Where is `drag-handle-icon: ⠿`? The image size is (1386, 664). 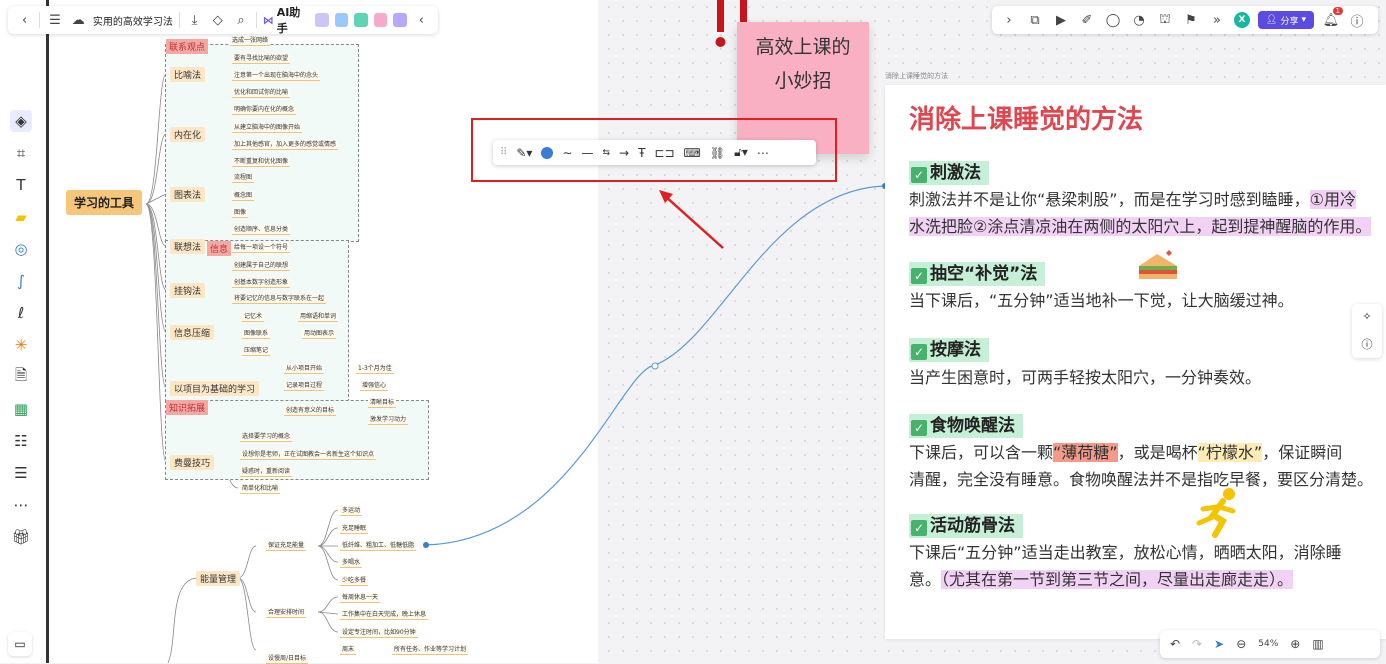 drag-handle-icon: ⠿ is located at coordinates (503, 152).